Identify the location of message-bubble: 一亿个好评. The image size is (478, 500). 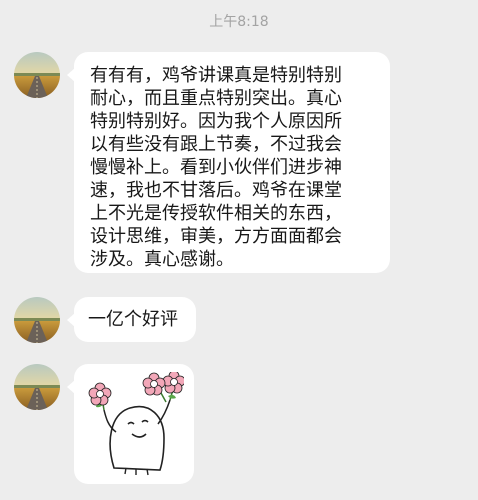
(131, 319).